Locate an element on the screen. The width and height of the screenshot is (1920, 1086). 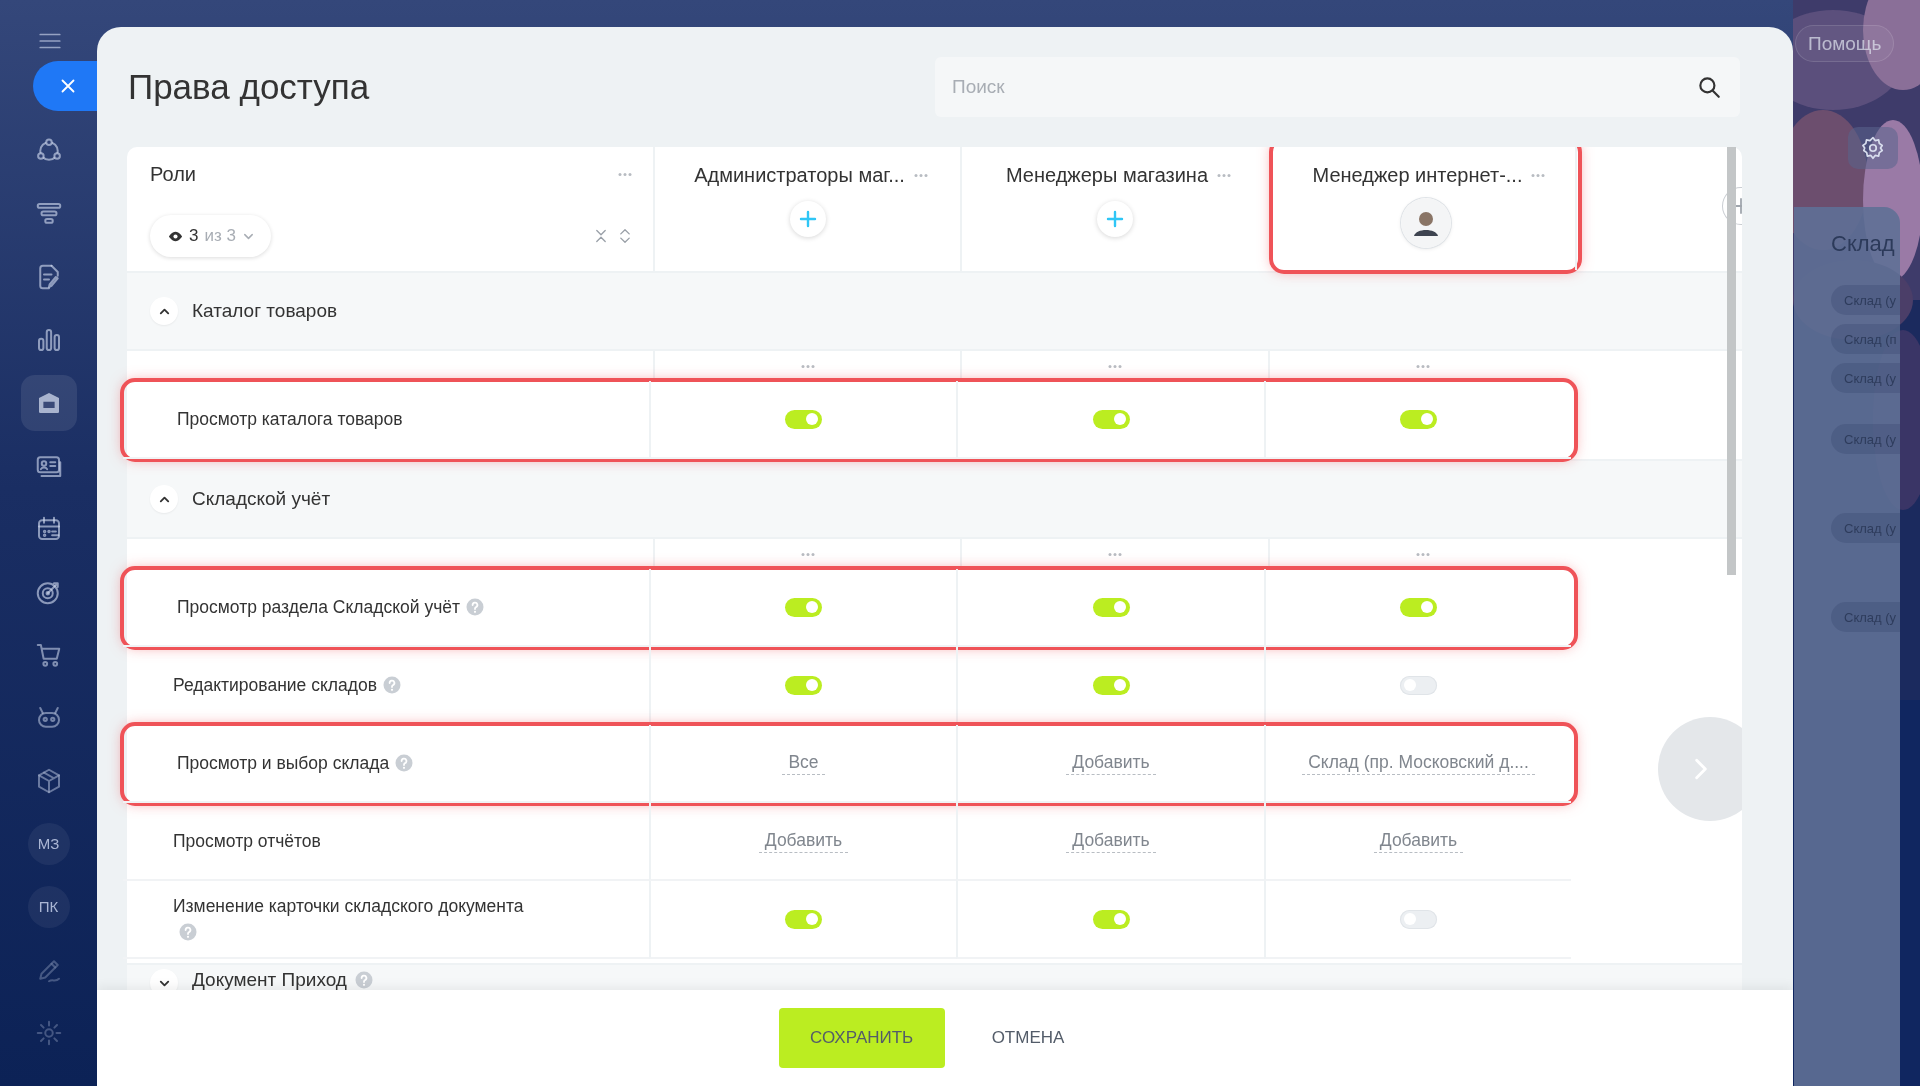
collapse-icon is located at coordinates (601, 236).